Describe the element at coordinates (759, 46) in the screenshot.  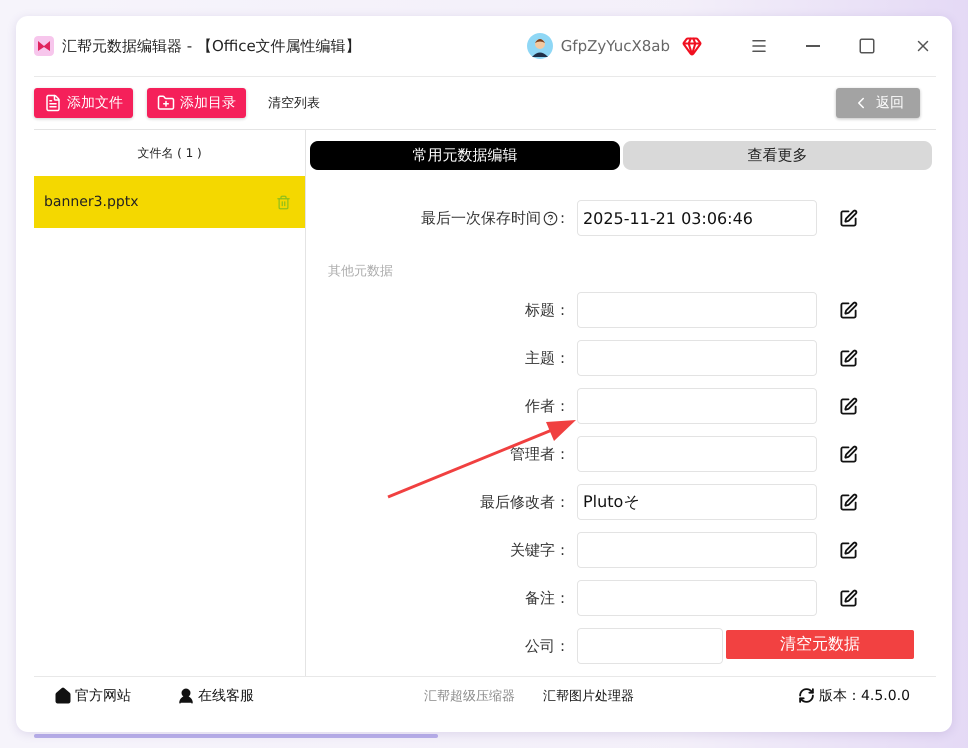
I see `menu-icon` at that location.